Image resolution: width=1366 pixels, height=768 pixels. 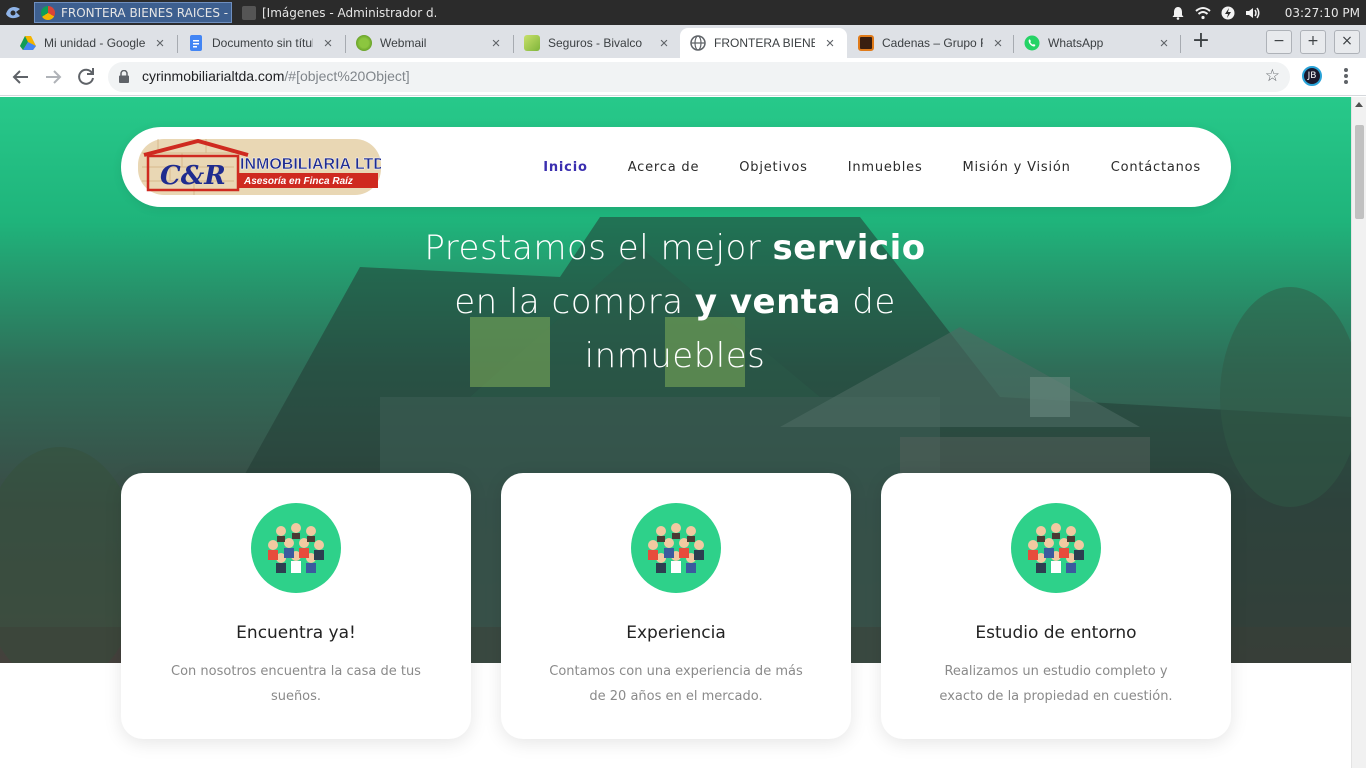 What do you see at coordinates (1312, 76) in the screenshot?
I see `profile-avatar: JB` at bounding box center [1312, 76].